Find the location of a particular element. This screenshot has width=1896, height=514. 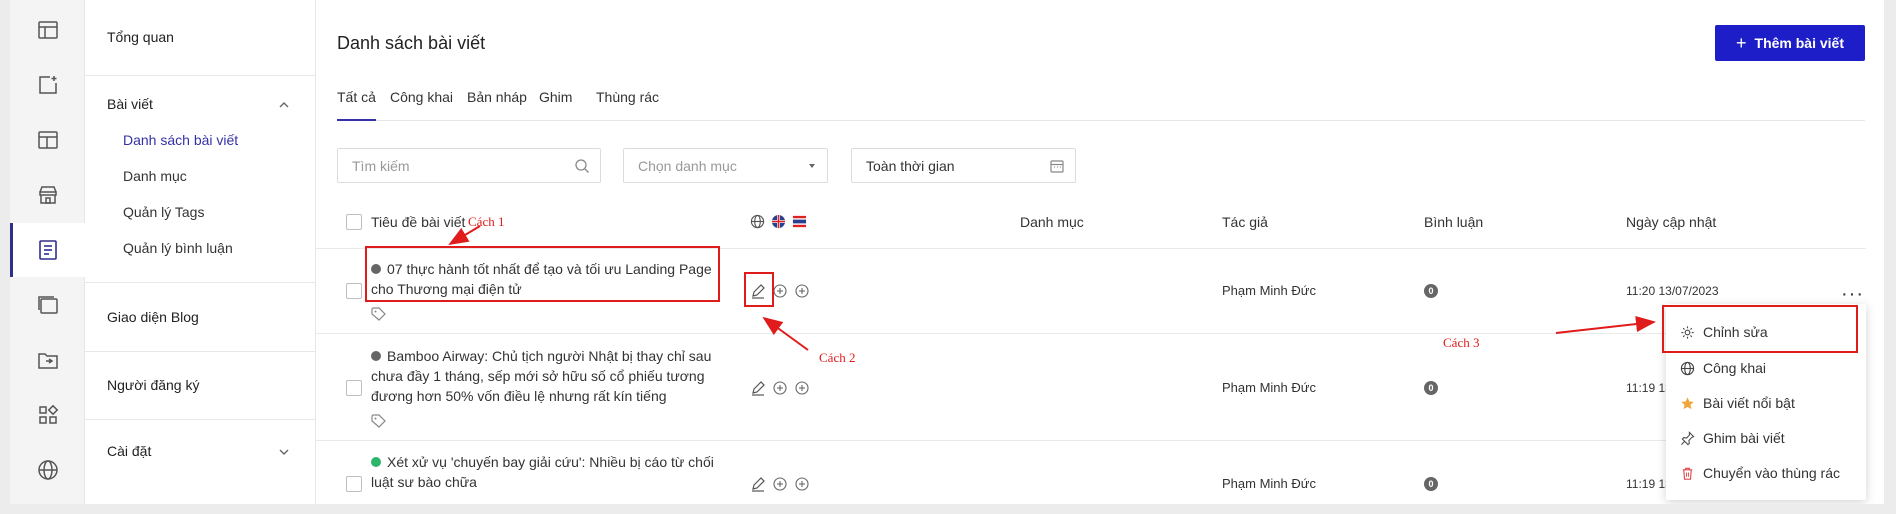

plus-icon: + is located at coordinates (1741, 43).